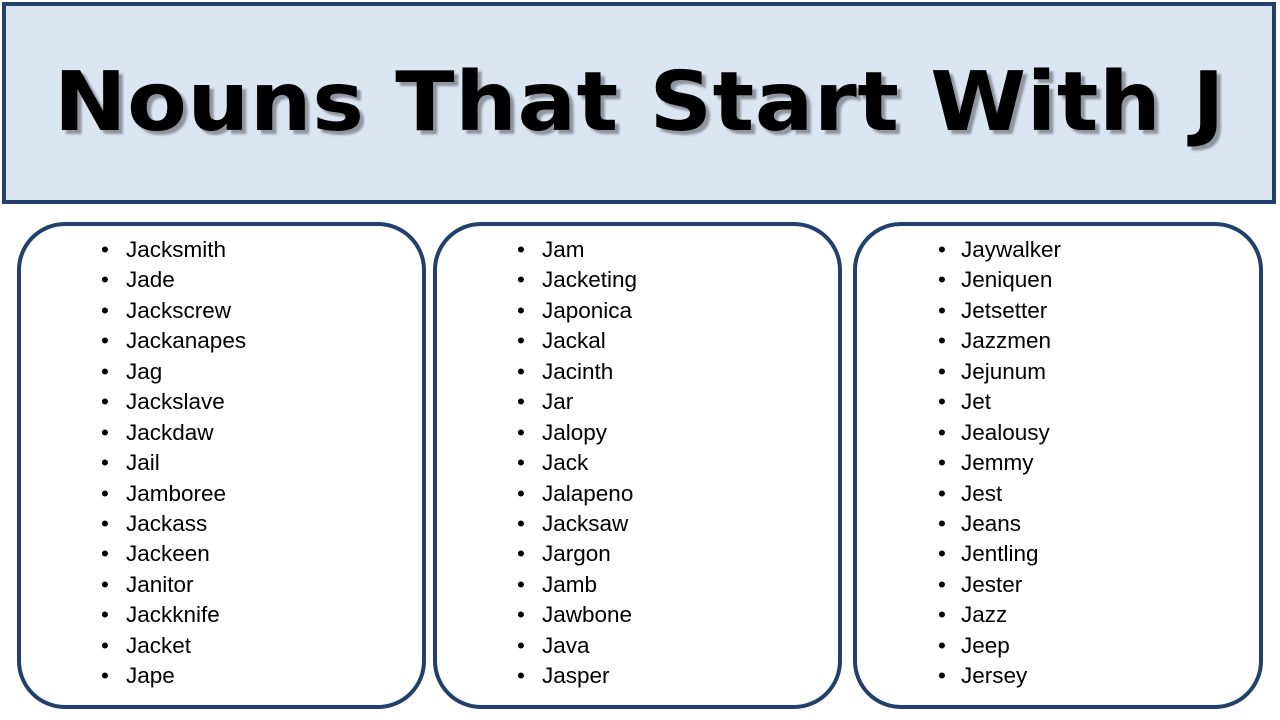 The image size is (1280, 720). I want to click on word-label: Jargon, so click(576, 554).